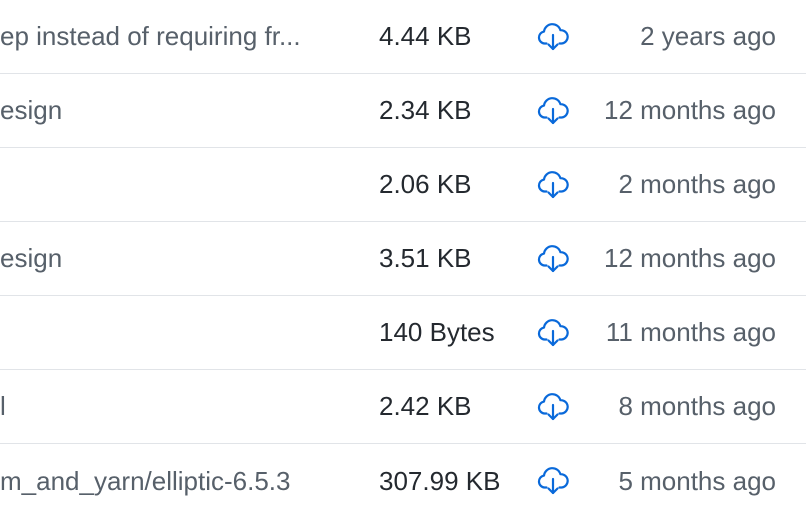 The height and width of the screenshot is (512, 806). Describe the element at coordinates (697, 480) in the screenshot. I see `row-updated: 5 months ago` at that location.